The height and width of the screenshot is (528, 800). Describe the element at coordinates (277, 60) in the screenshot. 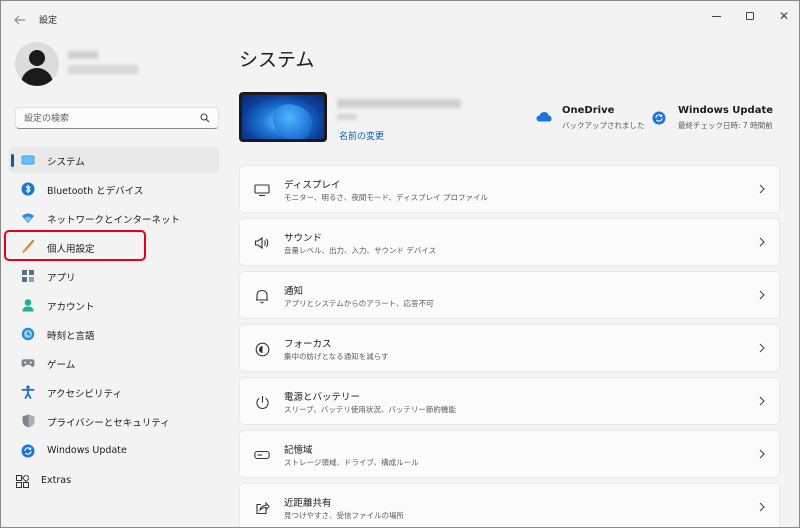

I see `page-title: システム` at that location.